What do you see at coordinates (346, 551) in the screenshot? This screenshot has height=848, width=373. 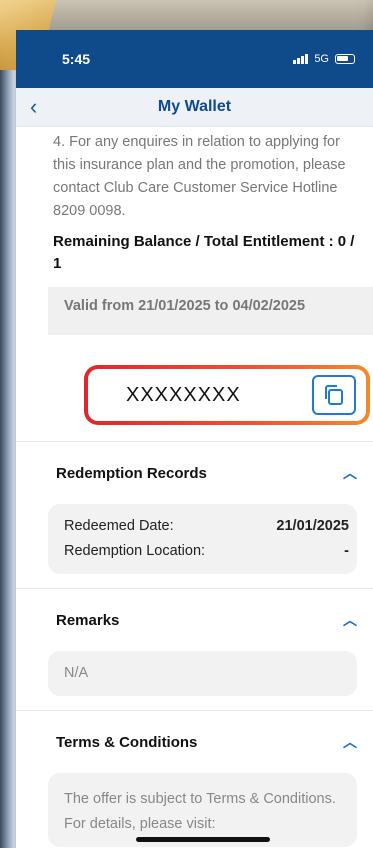 I see `redemption-location-value: -` at bounding box center [346, 551].